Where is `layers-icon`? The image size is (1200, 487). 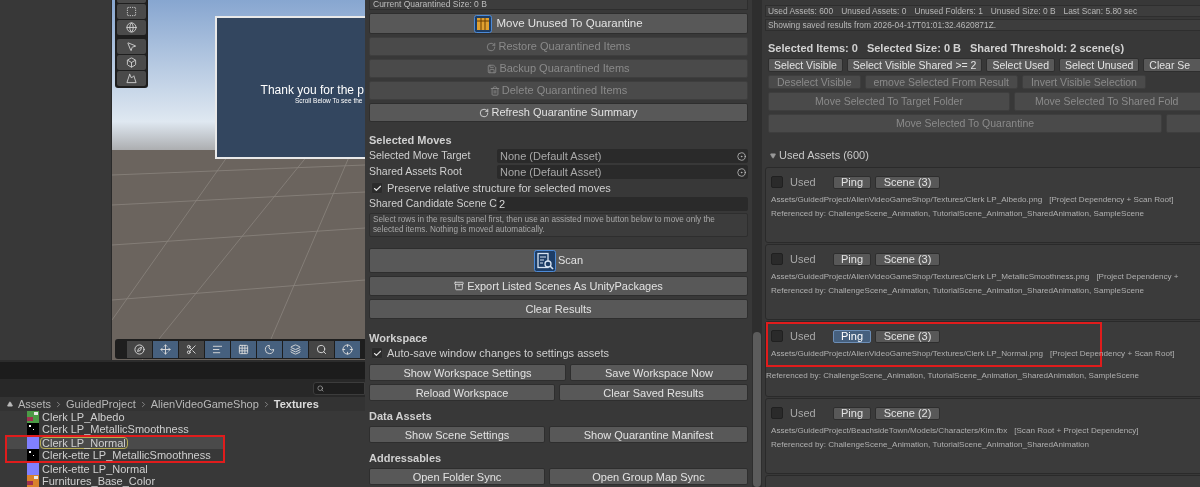 layers-icon is located at coordinates (295, 349).